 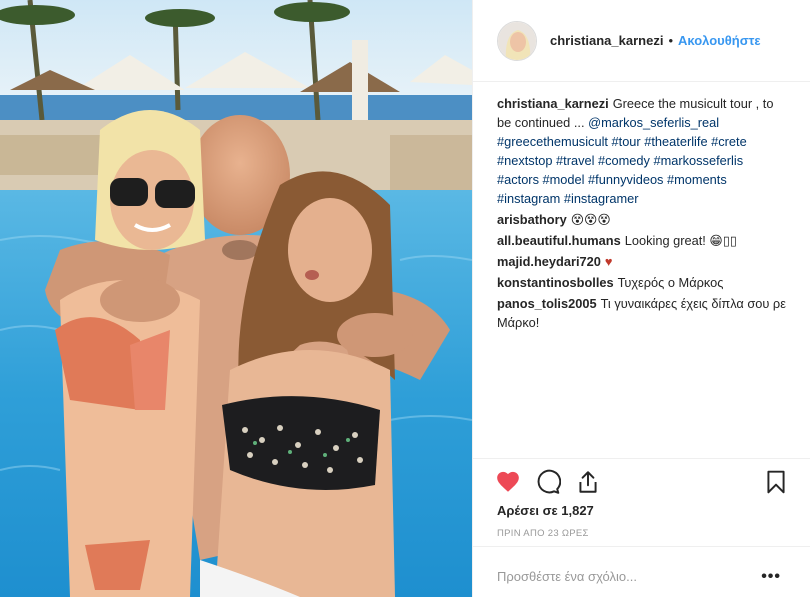 I want to click on comment-text: Τυχερός ο Μάρκος, so click(x=670, y=282).